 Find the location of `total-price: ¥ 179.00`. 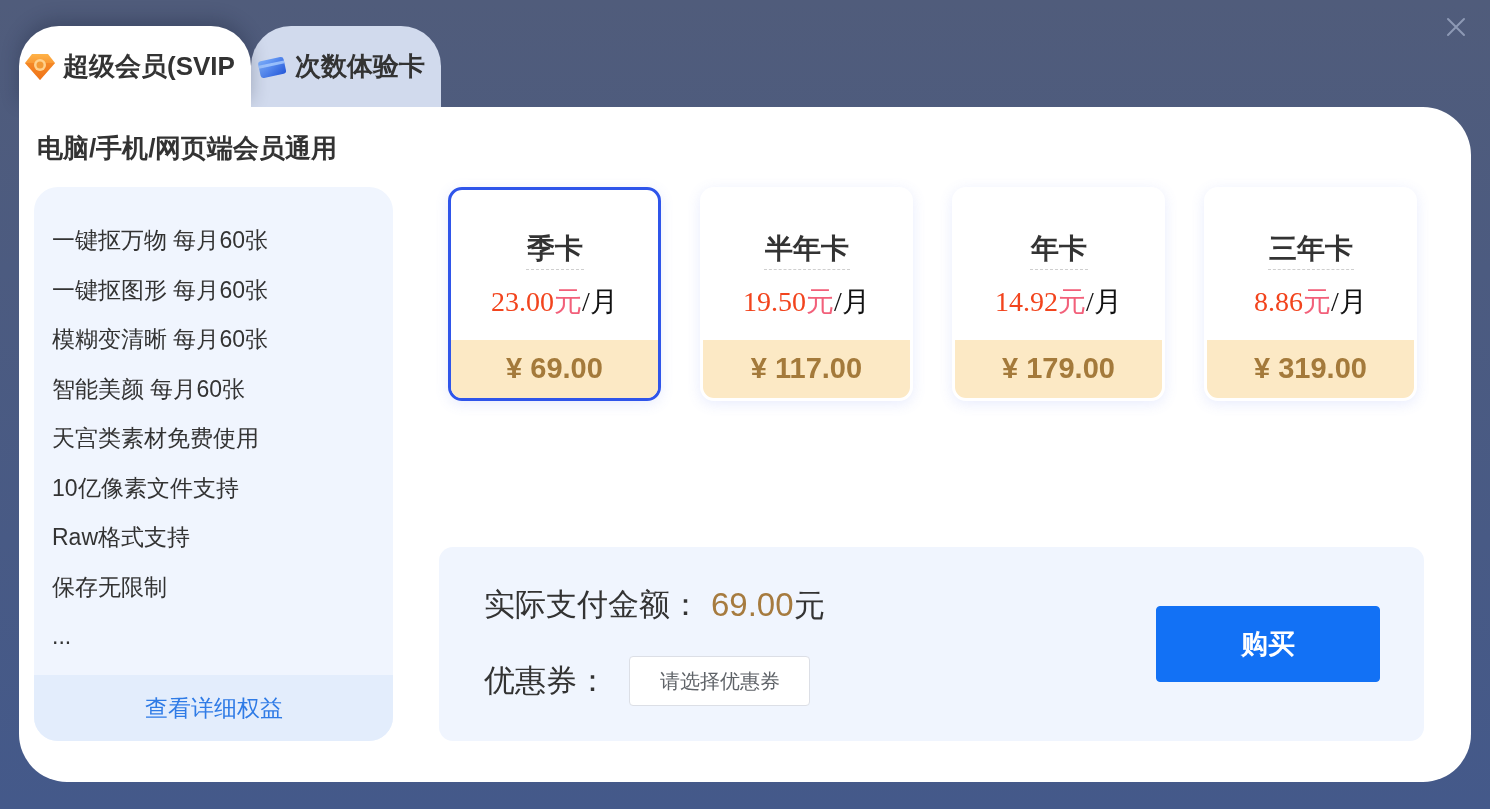

total-price: ¥ 179.00 is located at coordinates (1058, 369).